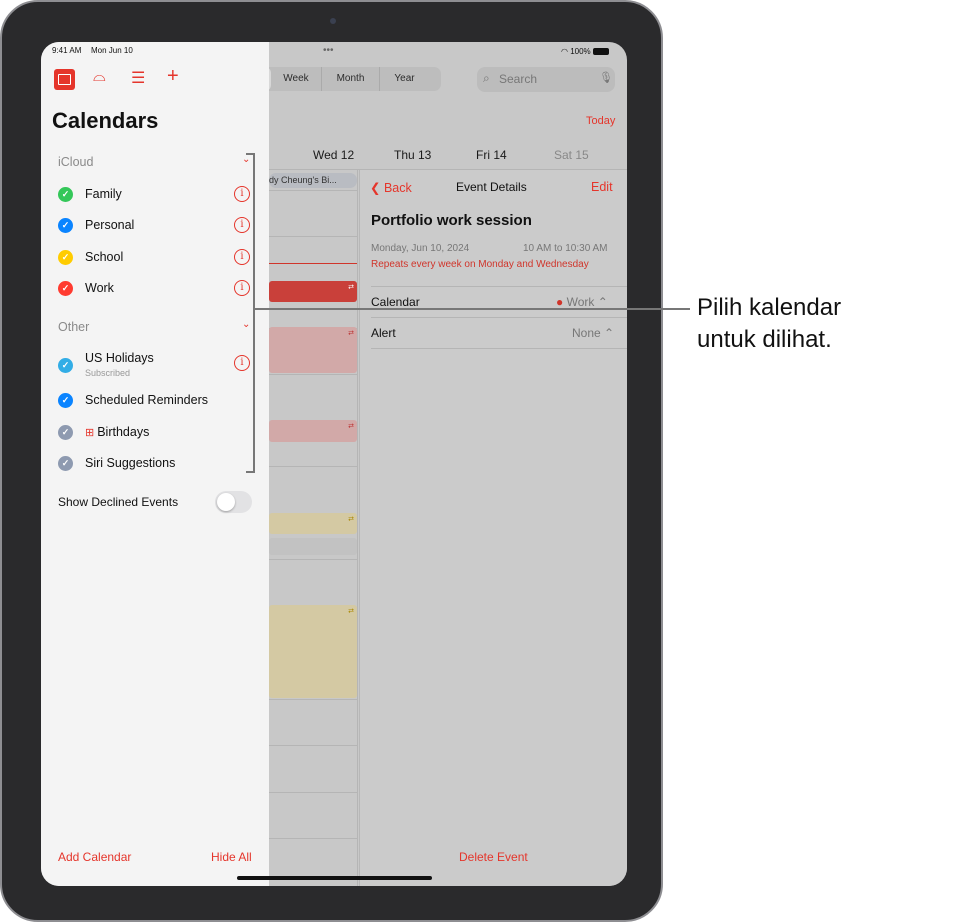 The image size is (958, 923). I want to click on calendar-item-family: ✓ Family, so click(90, 194).